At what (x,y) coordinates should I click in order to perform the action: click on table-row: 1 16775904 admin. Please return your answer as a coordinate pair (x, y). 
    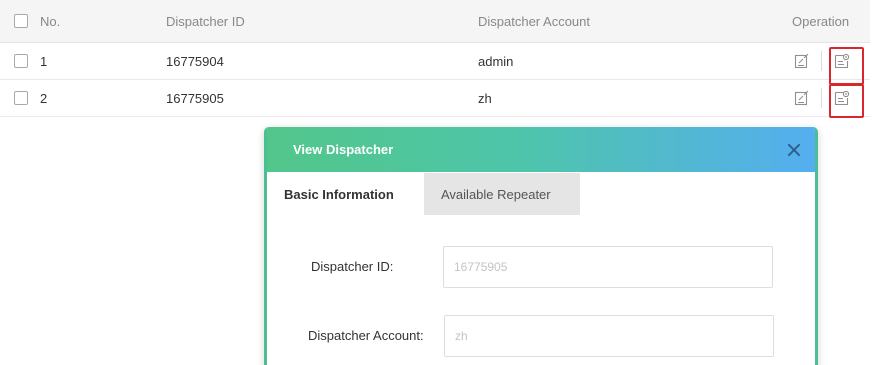
    Looking at the image, I should click on (435, 61).